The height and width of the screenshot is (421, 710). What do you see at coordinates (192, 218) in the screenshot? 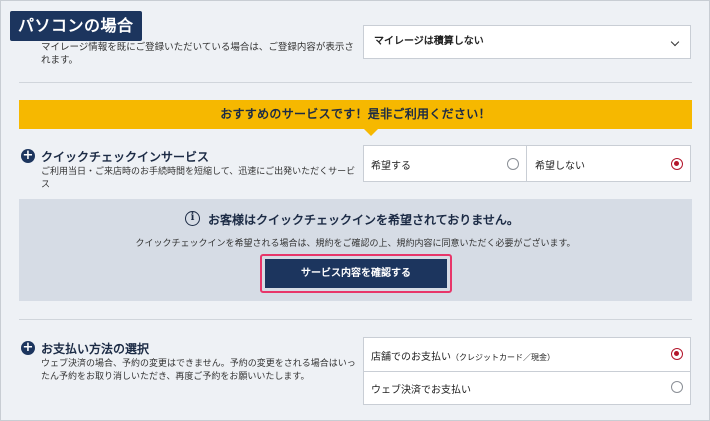
I see `info-icon: i` at bounding box center [192, 218].